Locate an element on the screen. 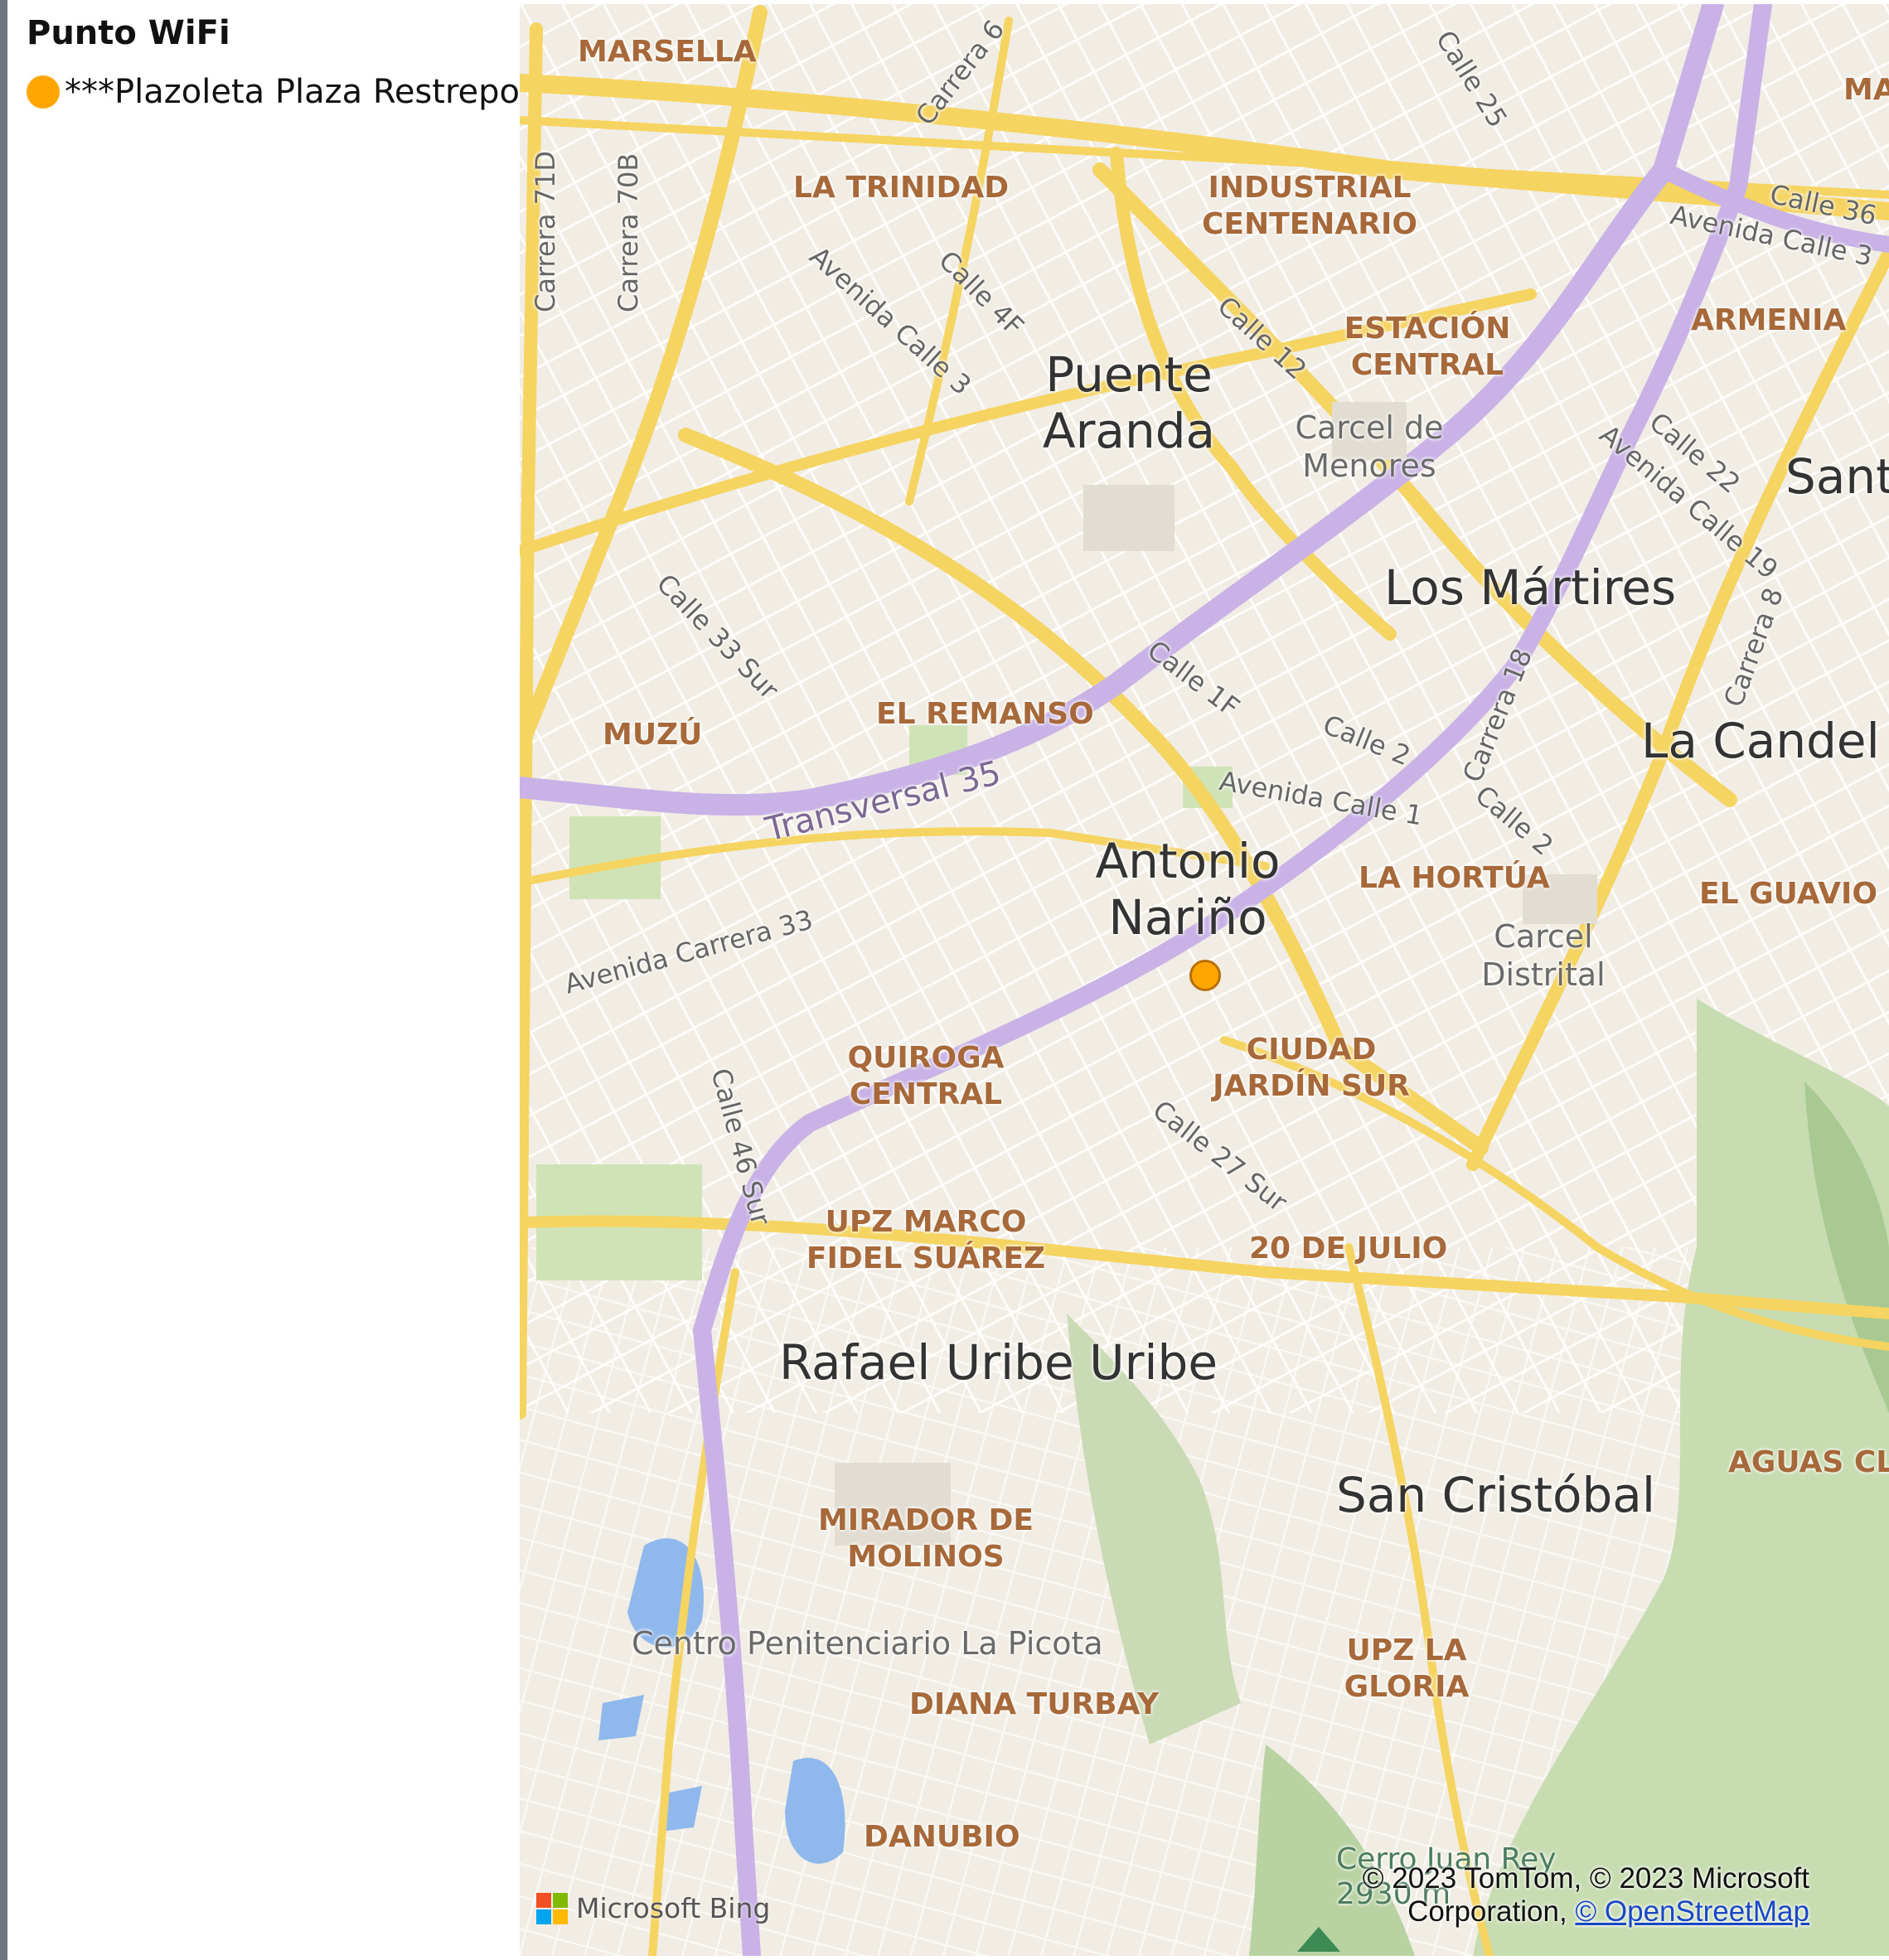 The image size is (1889, 1960). map-label-district: EL REMANSO is located at coordinates (985, 714).